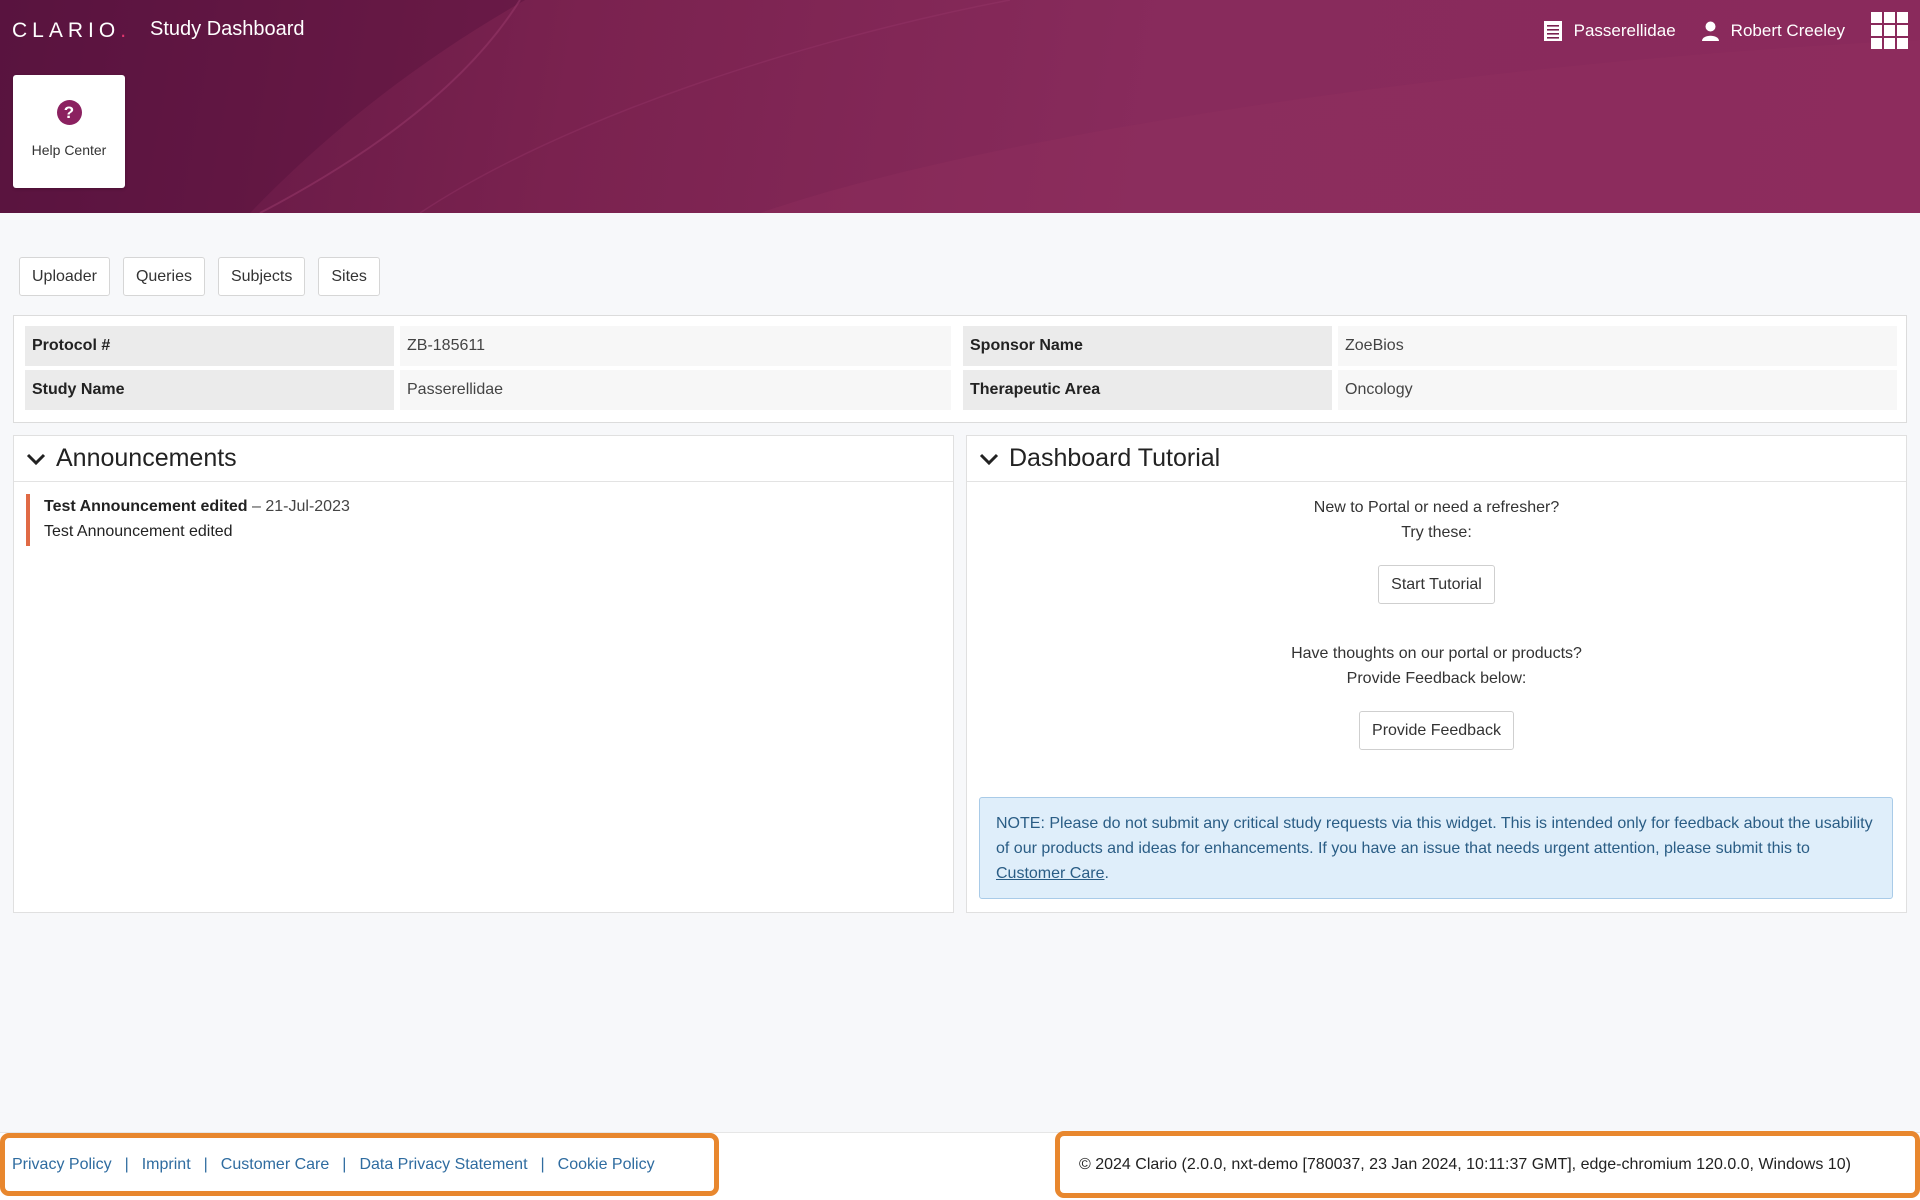 The height and width of the screenshot is (1200, 1920). What do you see at coordinates (1710, 31) in the screenshot?
I see `user-icon` at bounding box center [1710, 31].